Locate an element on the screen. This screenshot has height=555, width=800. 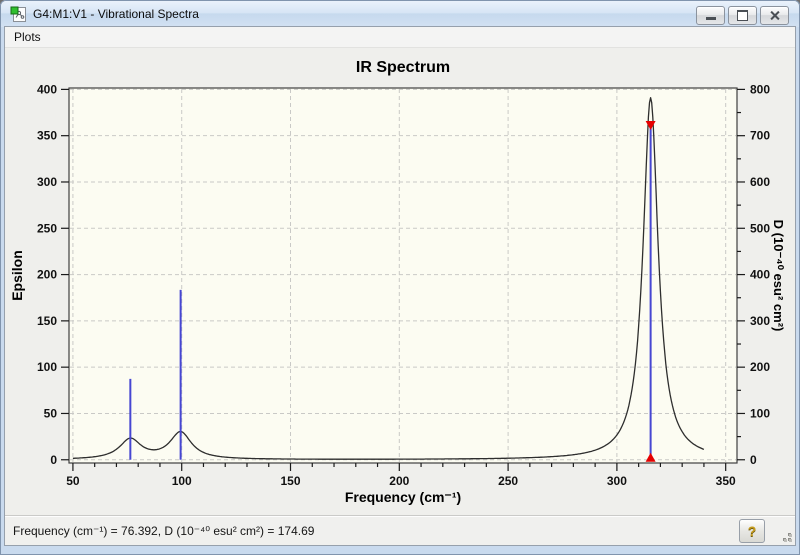
question-mark-icon: ? is located at coordinates (752, 531).